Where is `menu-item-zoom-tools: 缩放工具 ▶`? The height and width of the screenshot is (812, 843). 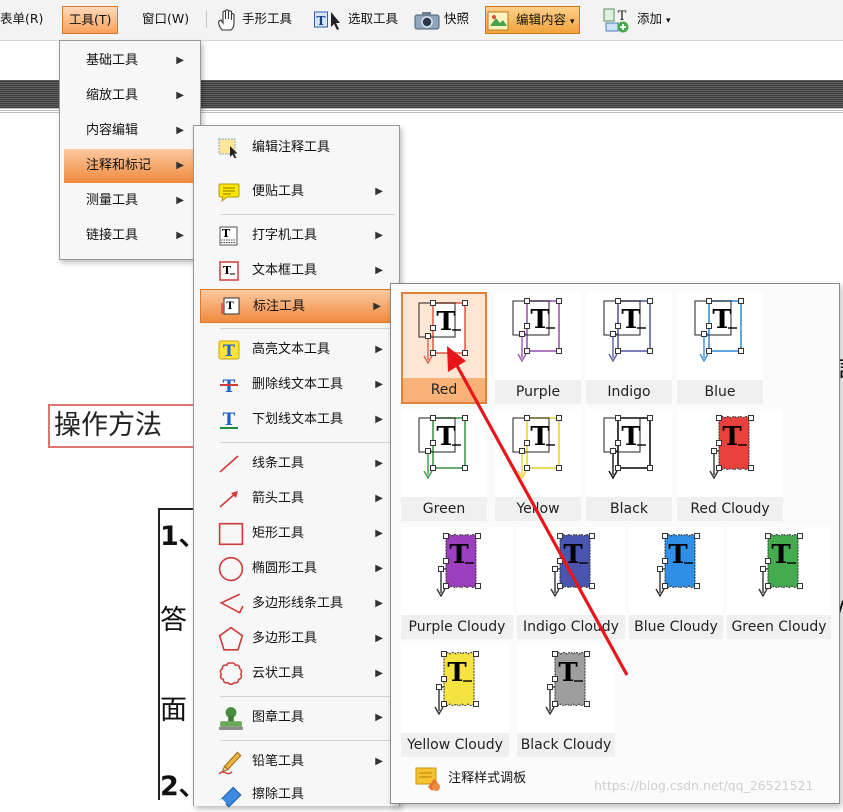 menu-item-zoom-tools: 缩放工具 ▶ is located at coordinates (130, 96).